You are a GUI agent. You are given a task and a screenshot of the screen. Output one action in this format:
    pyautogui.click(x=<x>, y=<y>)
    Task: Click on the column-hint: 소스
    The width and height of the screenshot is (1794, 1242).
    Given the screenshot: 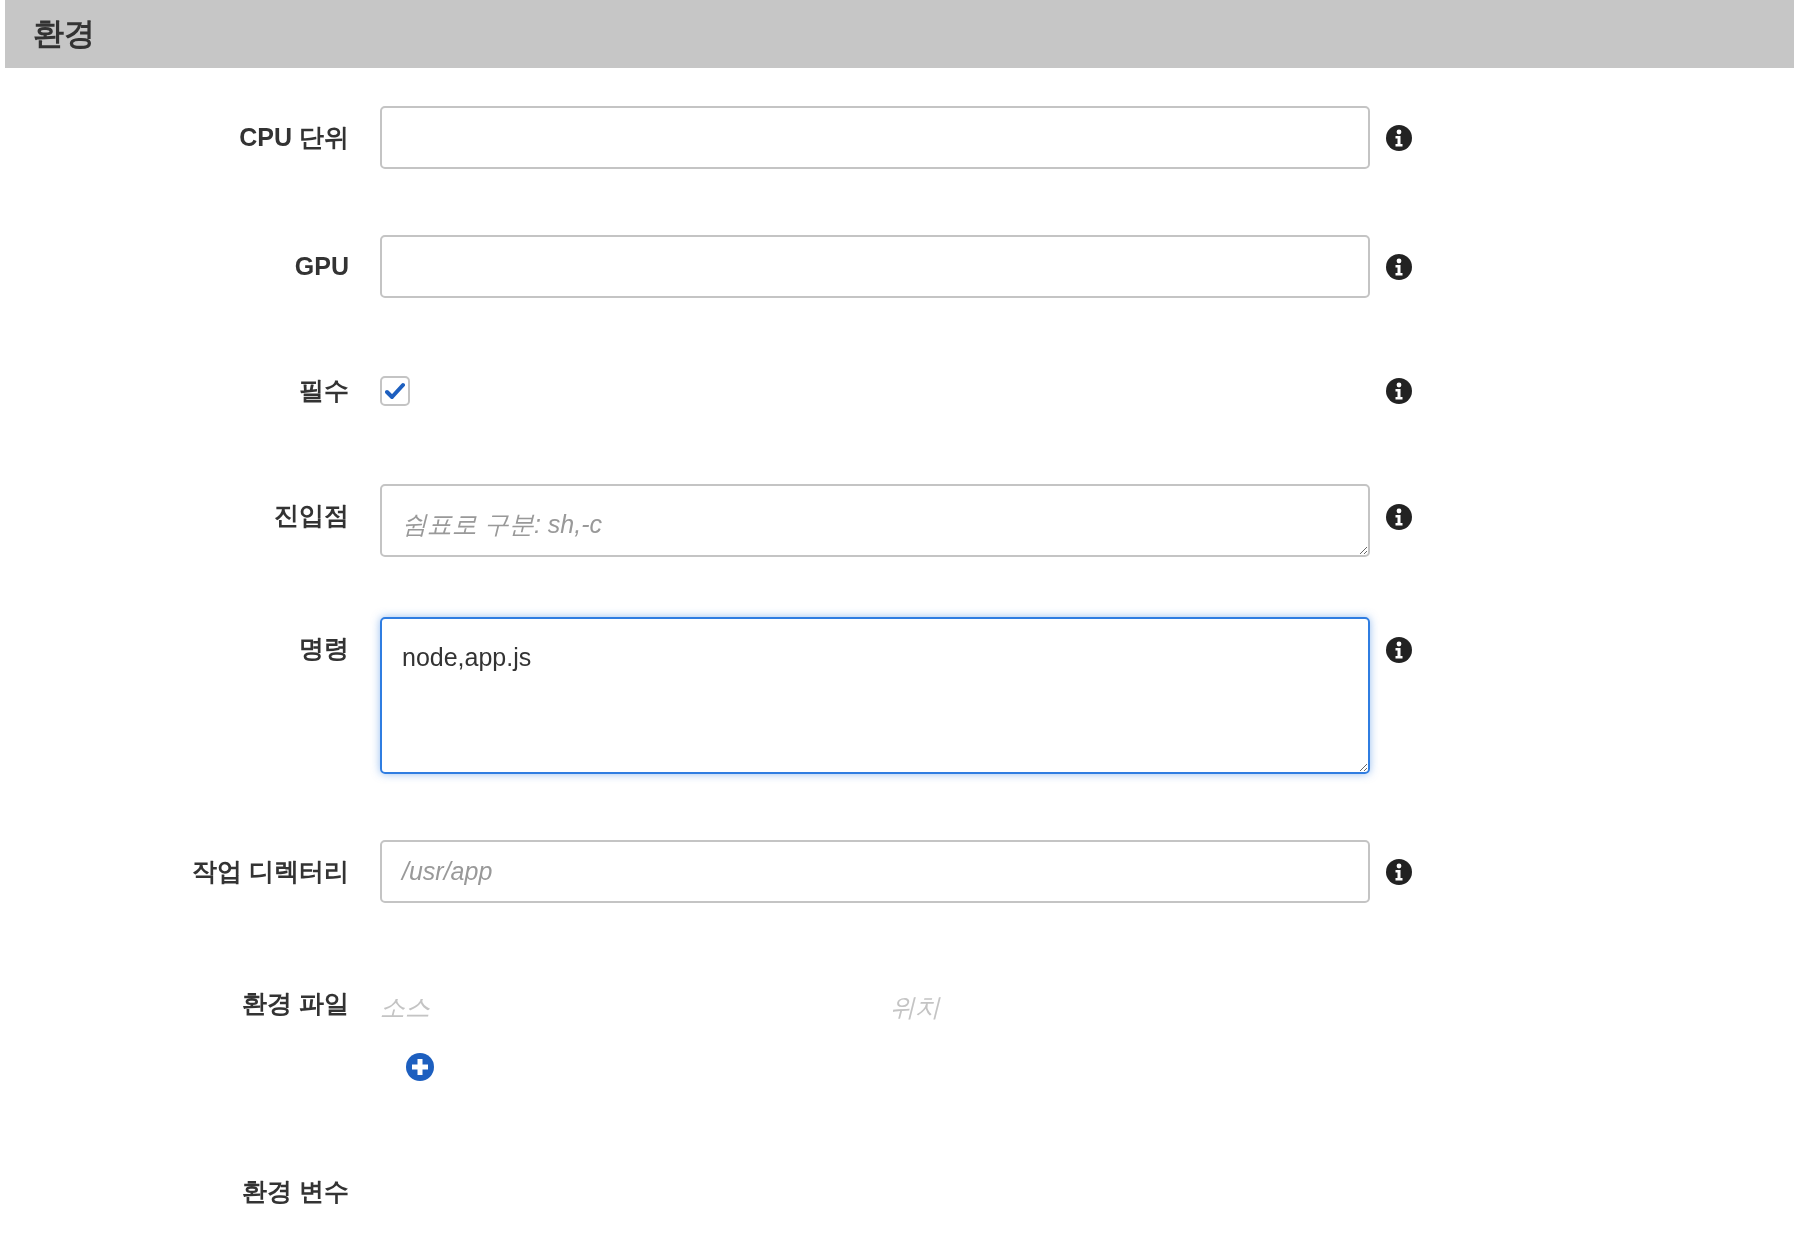 What is the action you would take?
    pyautogui.click(x=405, y=1007)
    